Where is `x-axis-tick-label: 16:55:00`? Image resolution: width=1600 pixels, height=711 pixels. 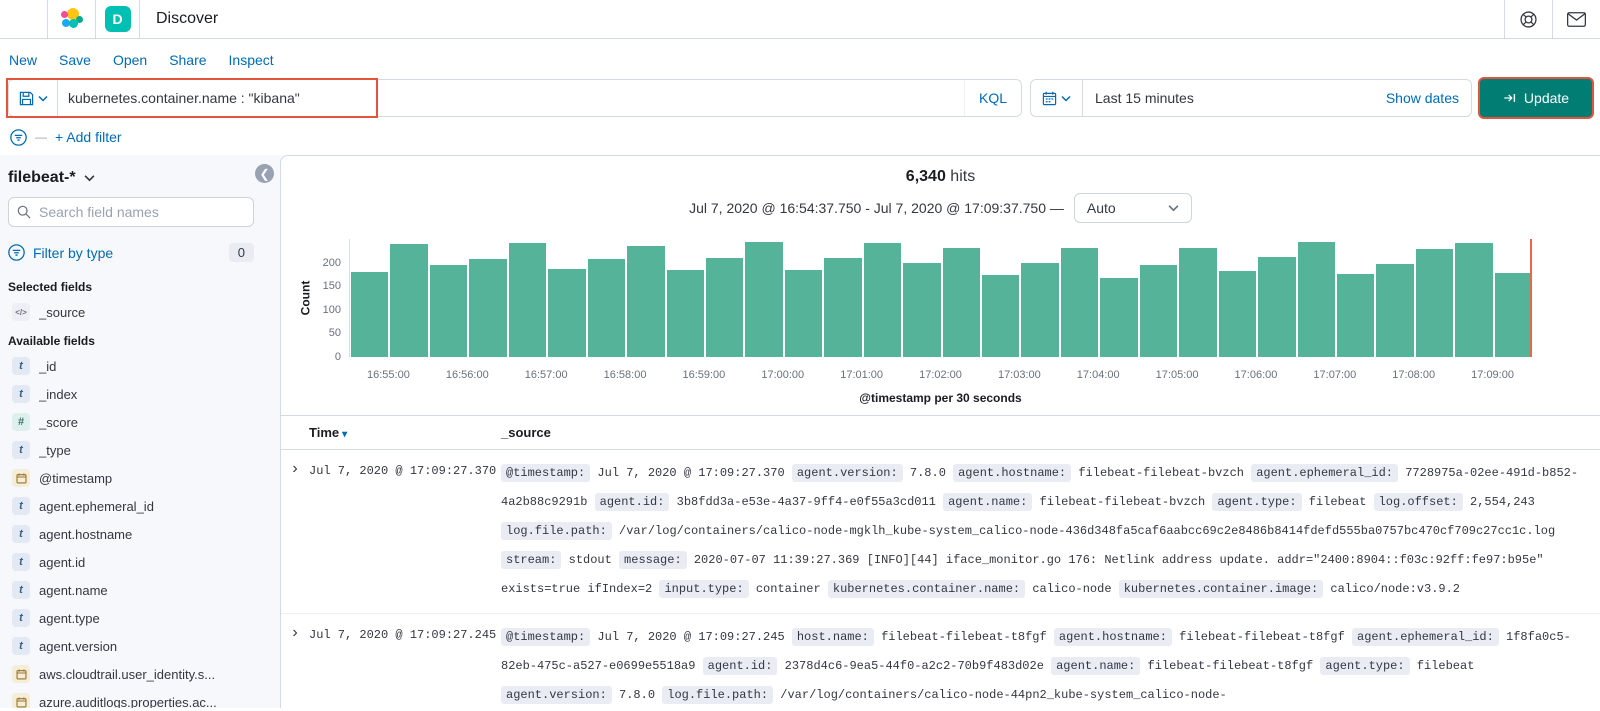
x-axis-tick-label: 16:55:00 is located at coordinates (388, 375).